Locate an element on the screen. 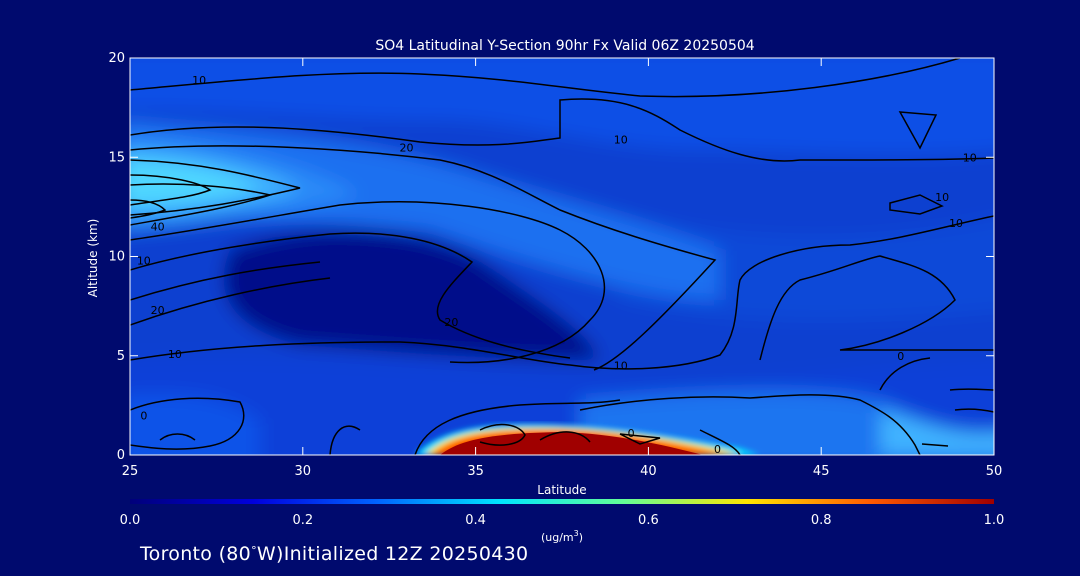  colorbar-tick-label: 0.4 is located at coordinates (475, 520).